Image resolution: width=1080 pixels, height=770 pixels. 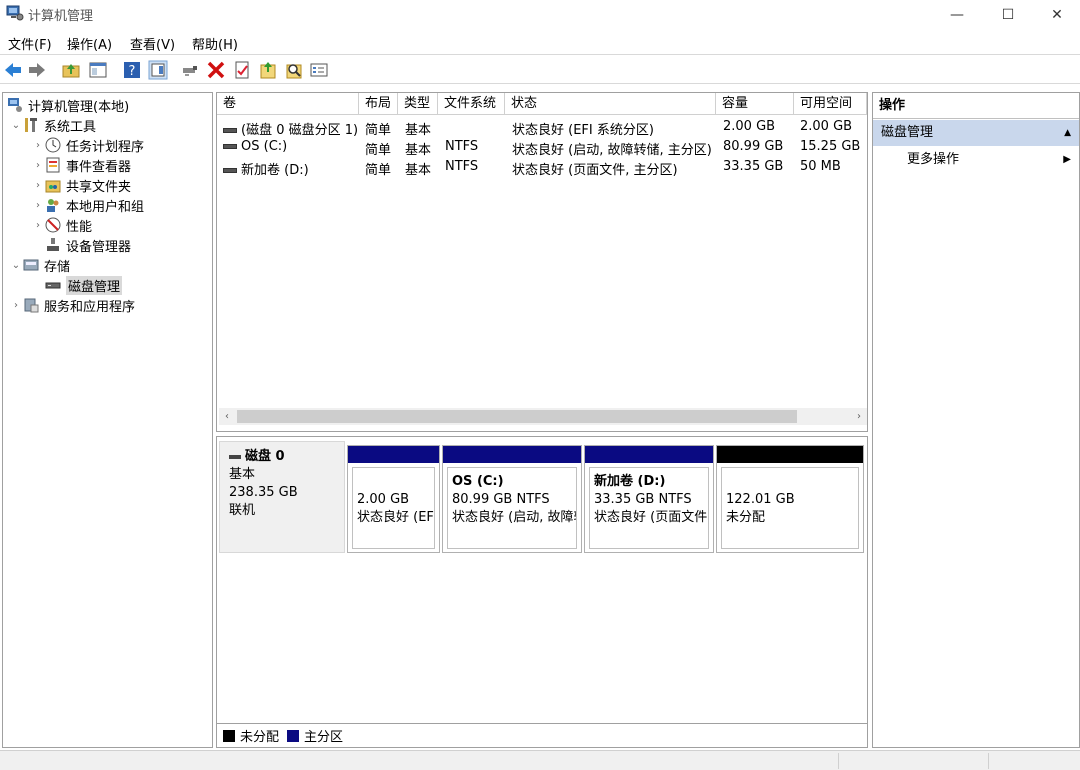 I want to click on settings-icon, so click(x=319, y=70).